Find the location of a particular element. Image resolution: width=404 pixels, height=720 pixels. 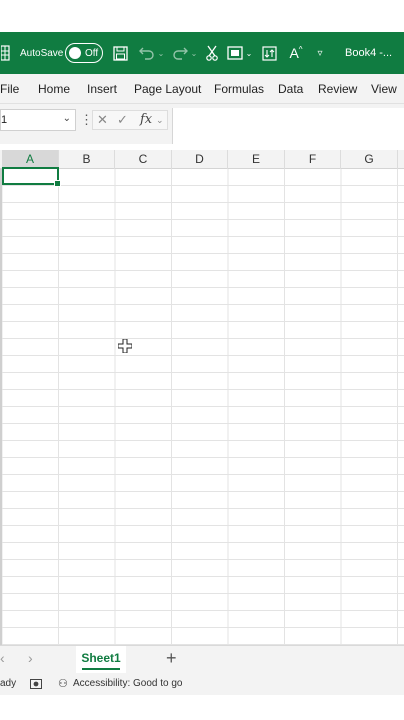

column-header-b: B is located at coordinates (87, 159).